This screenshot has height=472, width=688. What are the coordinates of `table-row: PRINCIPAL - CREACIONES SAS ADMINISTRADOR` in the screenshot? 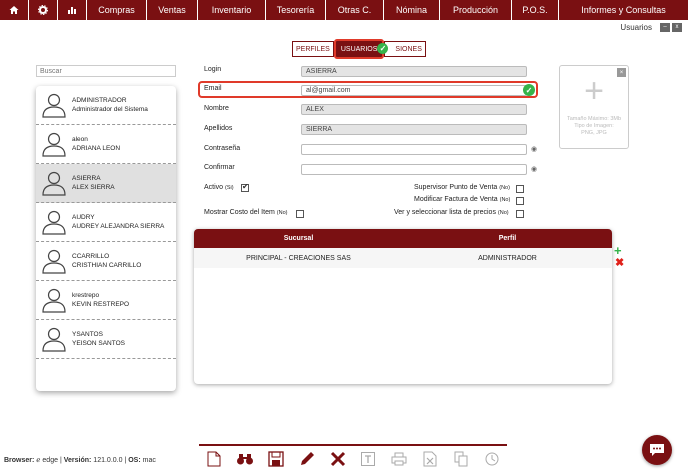 It's located at (403, 258).